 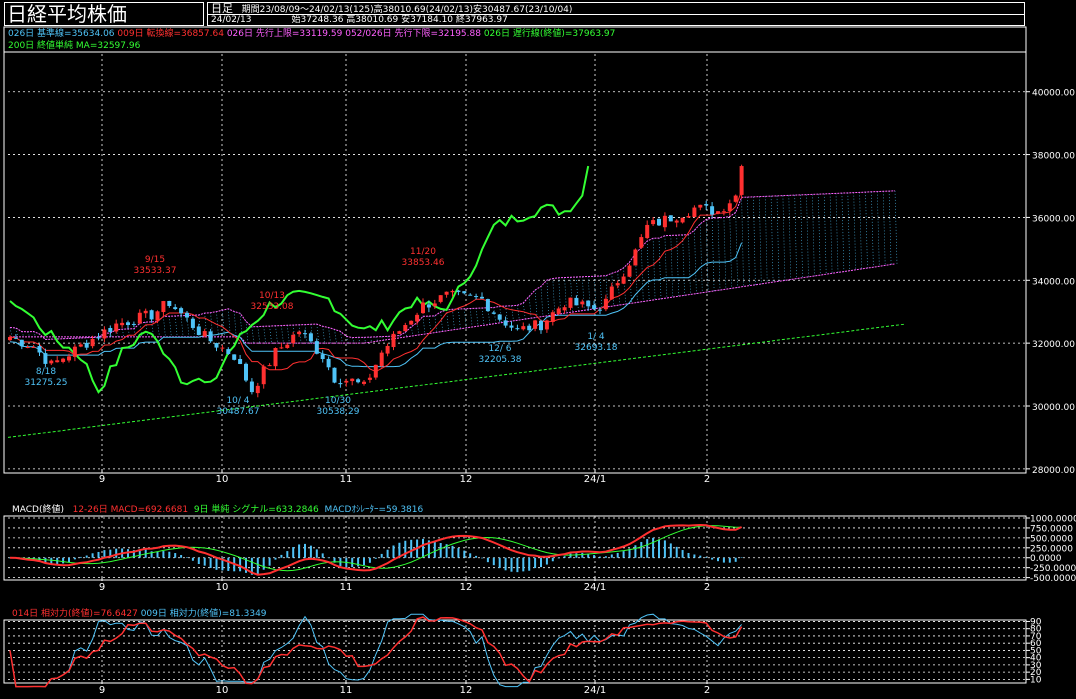 What do you see at coordinates (517, 651) in the screenshot?
I see `rsi-grid` at bounding box center [517, 651].